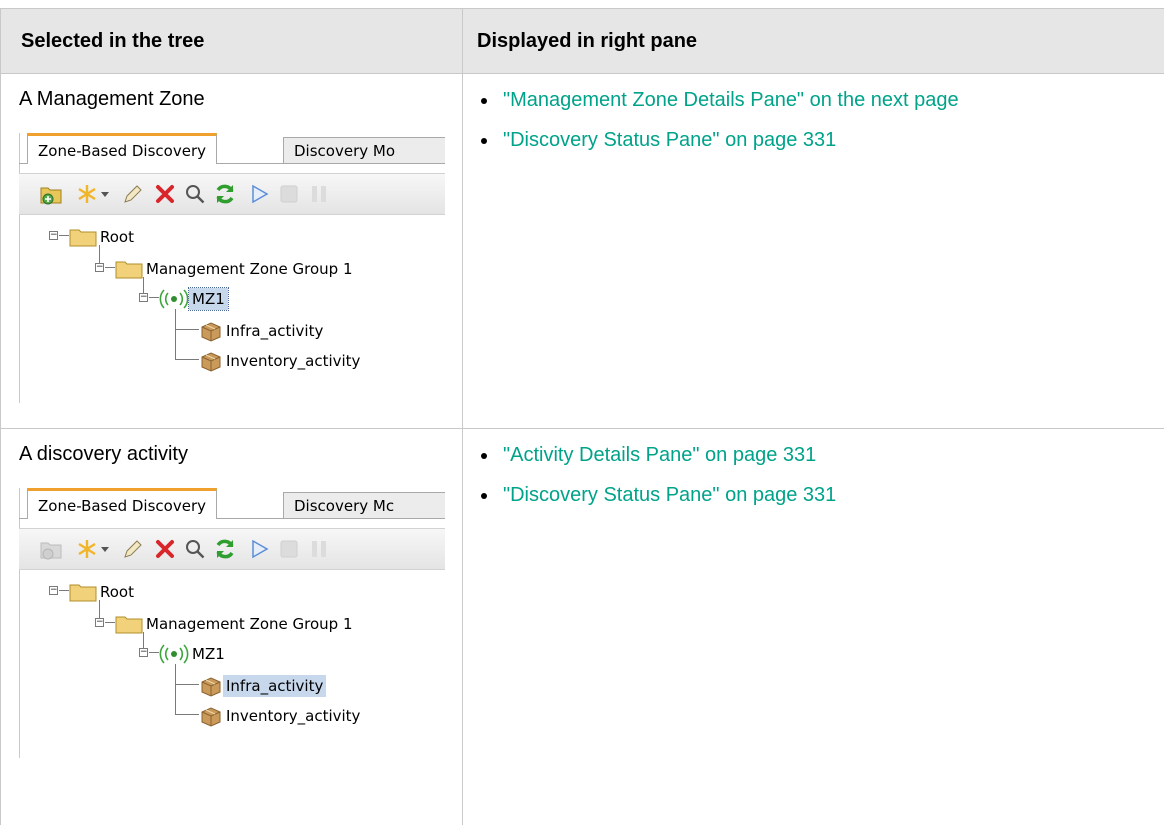 The width and height of the screenshot is (1164, 825). I want to click on row-label: A discovery activity, so click(240, 454).